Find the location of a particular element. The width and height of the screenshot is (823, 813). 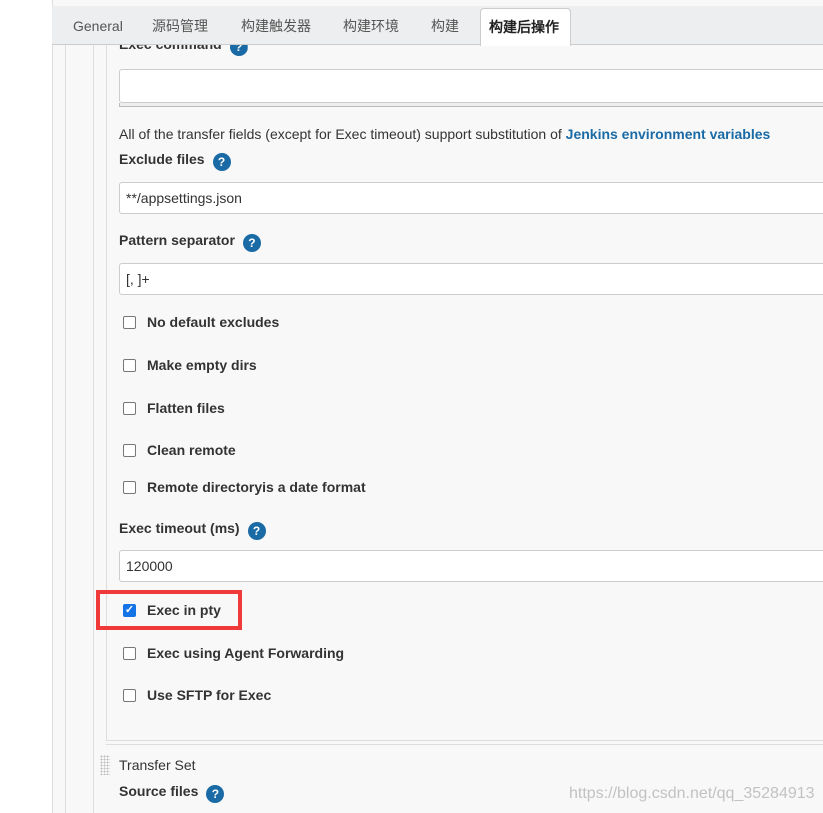

resize-handle is located at coordinates (471, 105).